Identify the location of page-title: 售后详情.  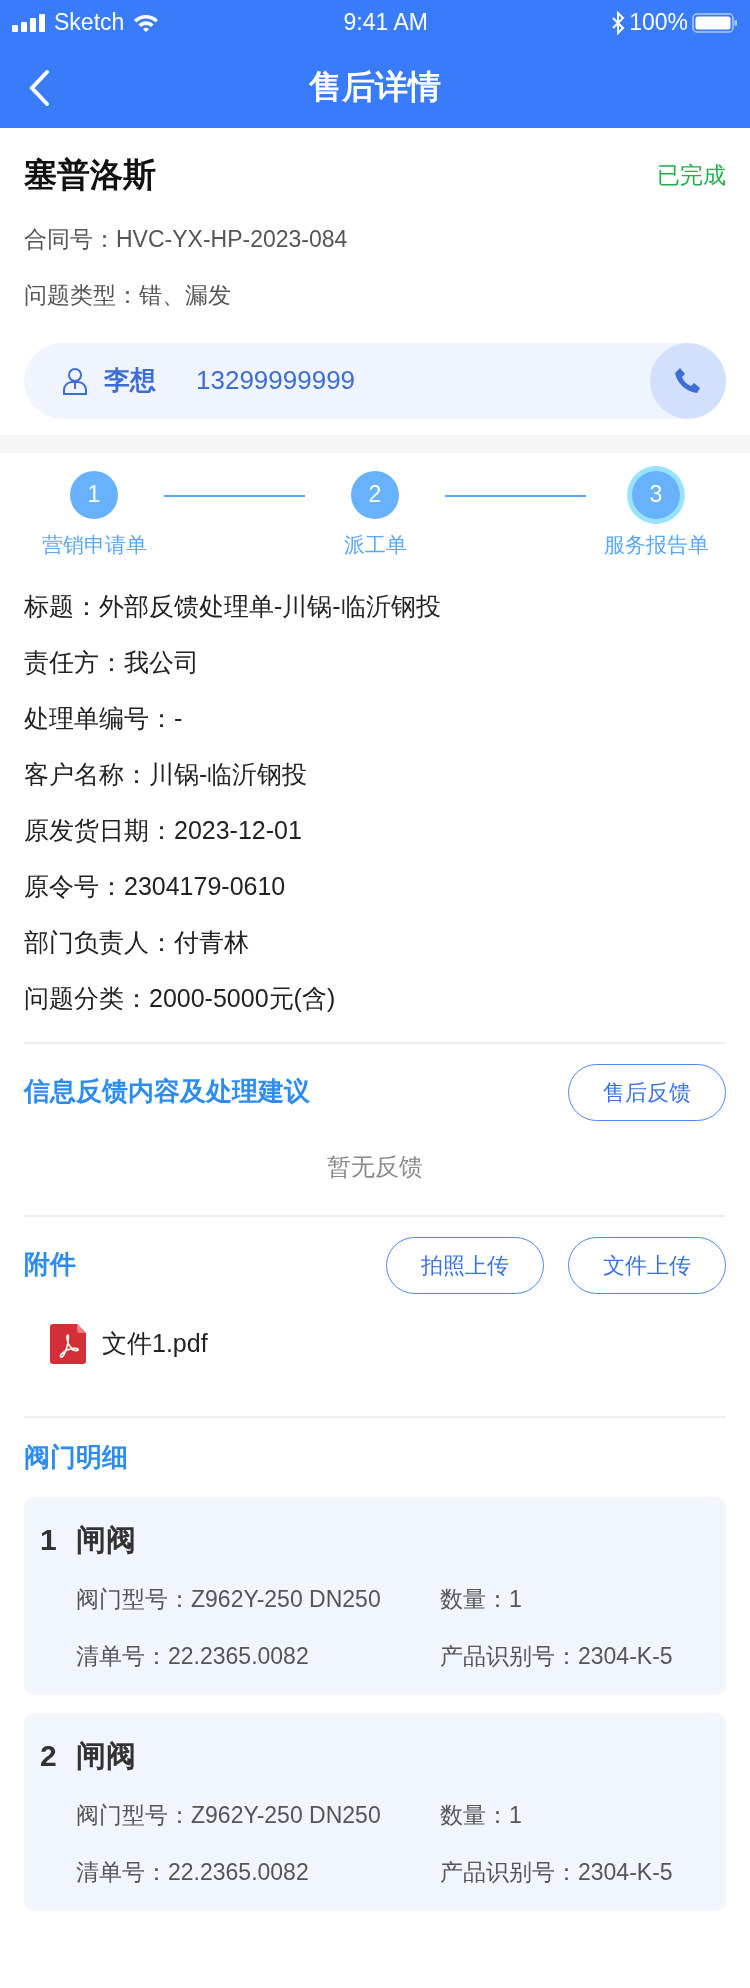
(375, 86).